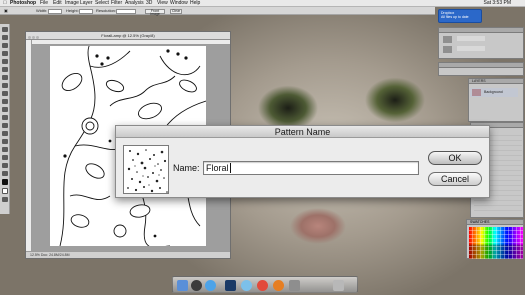  I want to click on foreground-color-icon, so click(4, 182).